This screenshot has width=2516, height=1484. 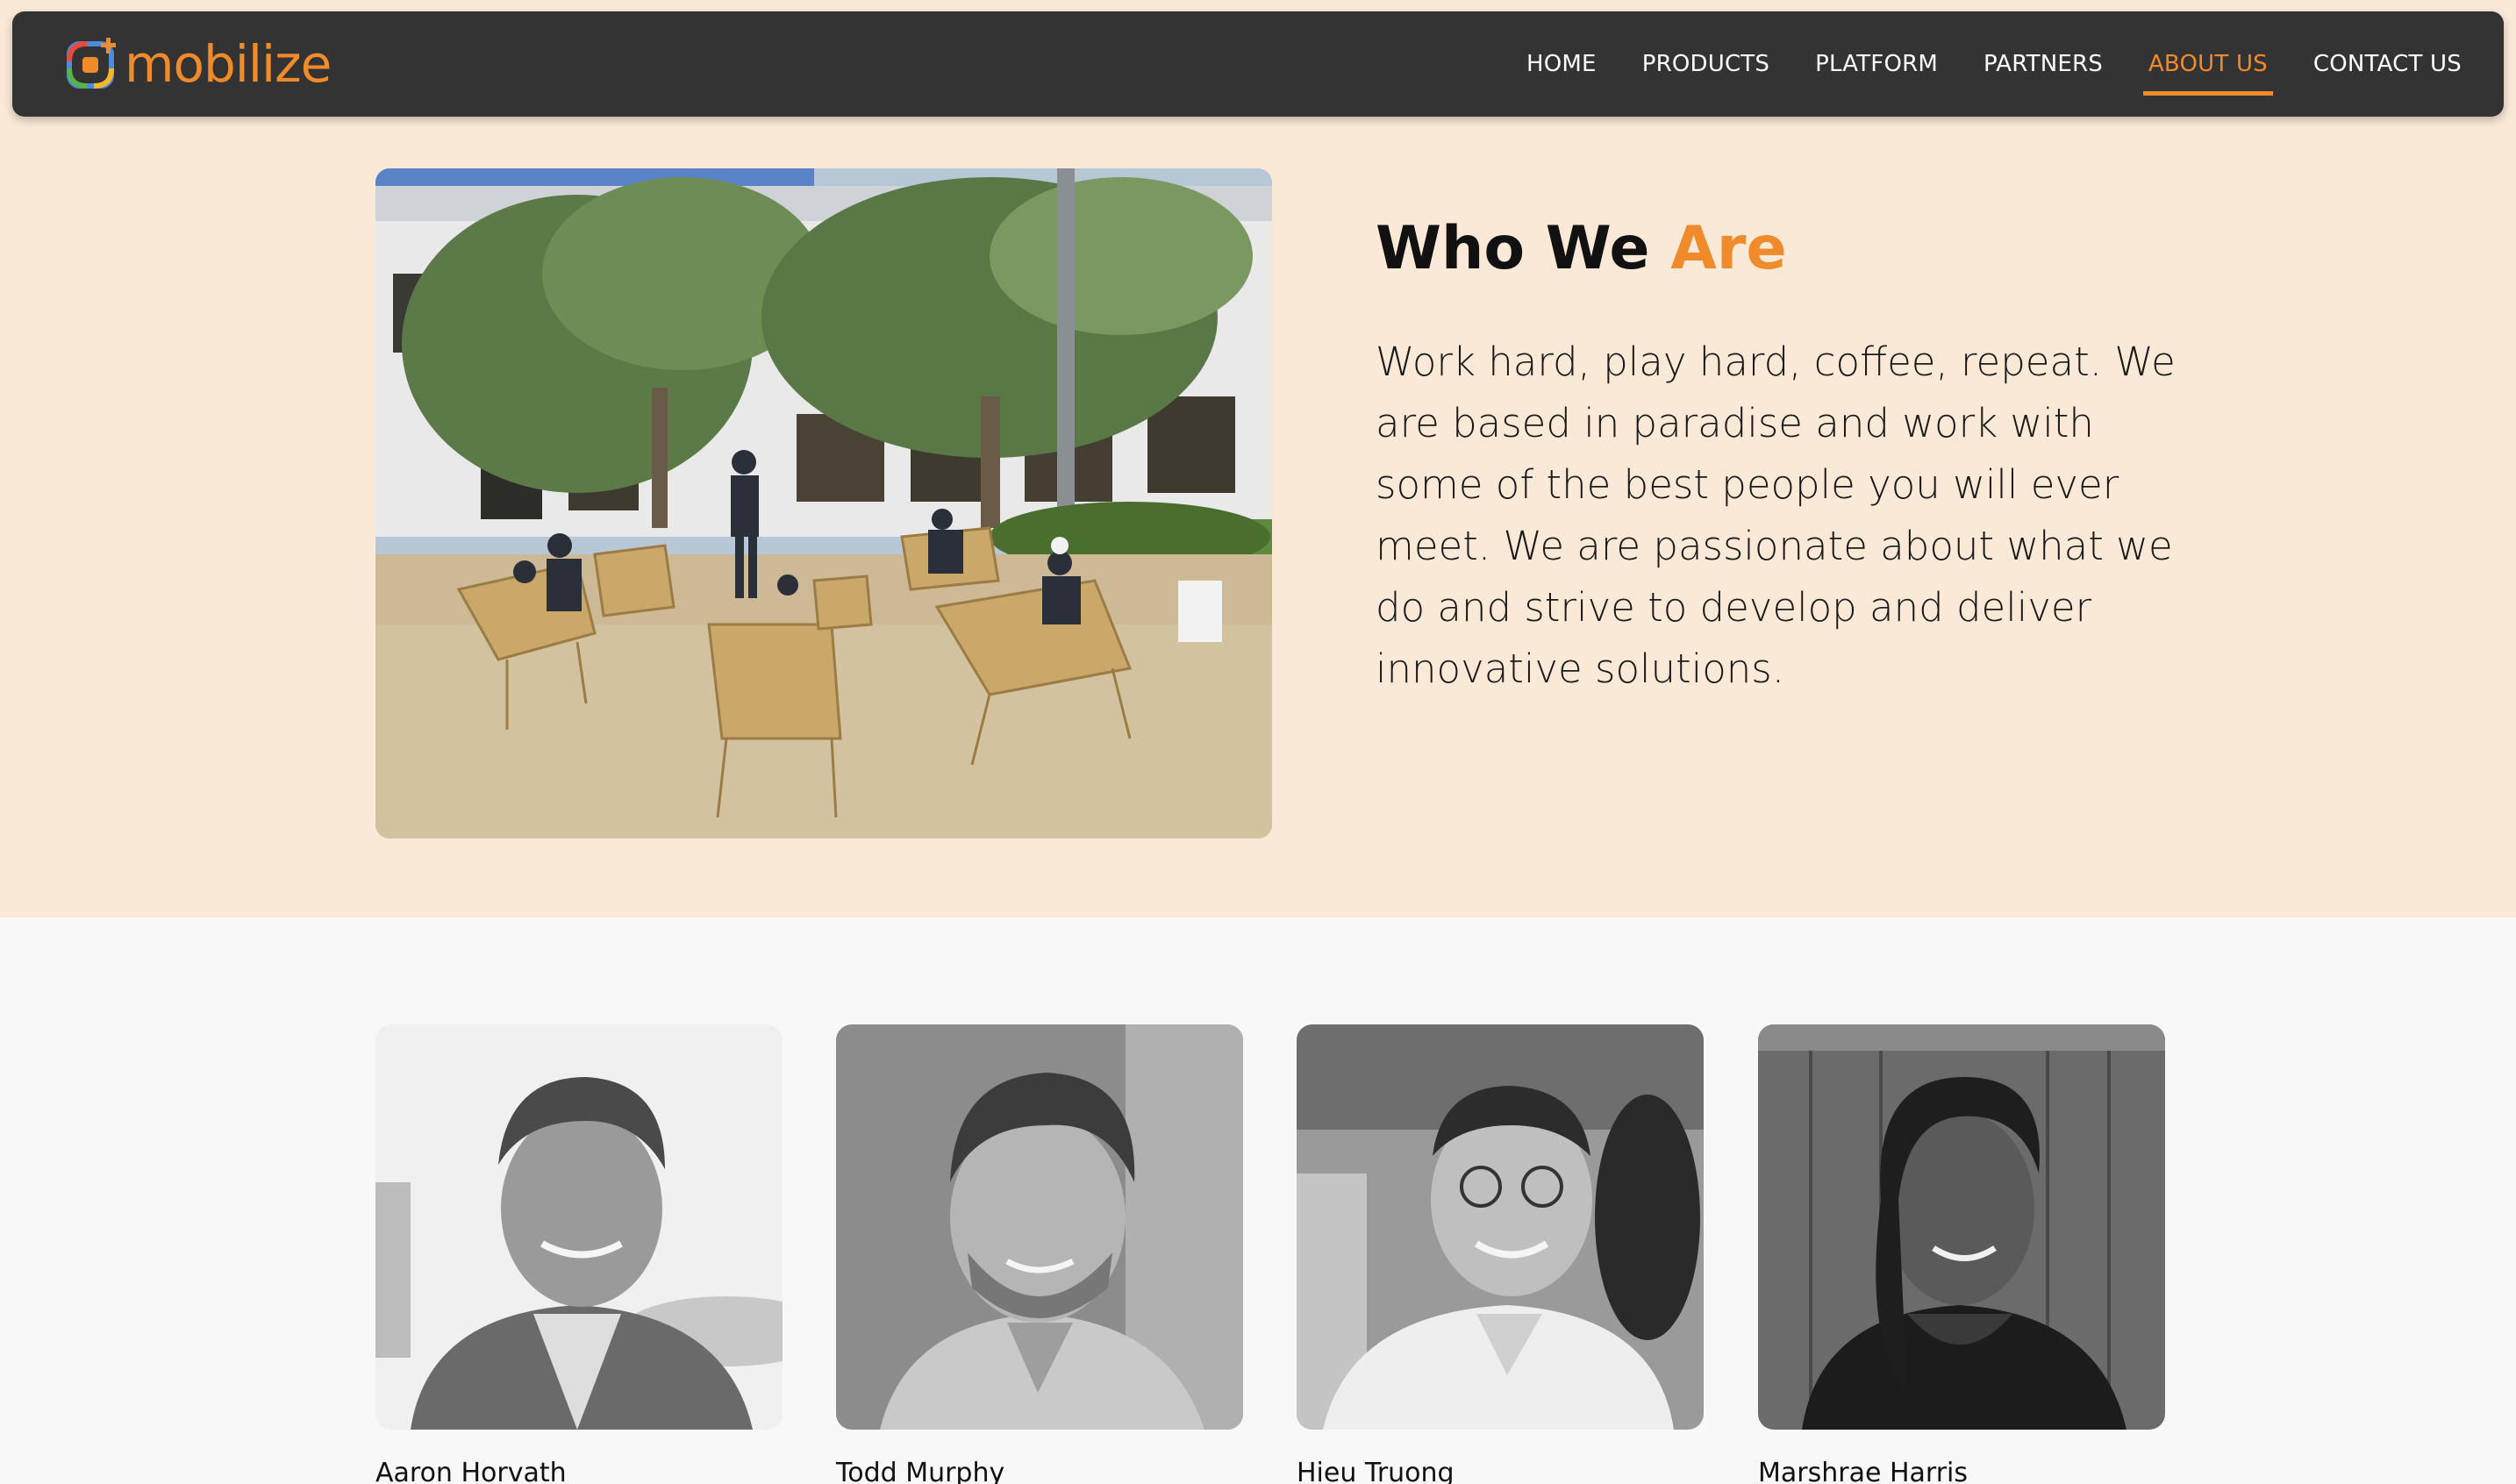 What do you see at coordinates (228, 64) in the screenshot?
I see `logo-wordmark: mobilize` at bounding box center [228, 64].